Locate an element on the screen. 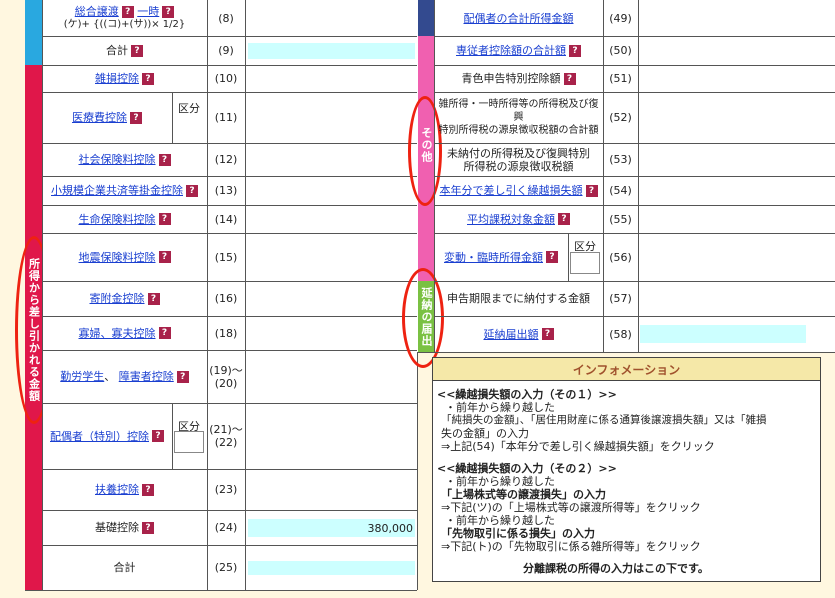  shougaisha-link: 障害者控除 is located at coordinates (146, 376).